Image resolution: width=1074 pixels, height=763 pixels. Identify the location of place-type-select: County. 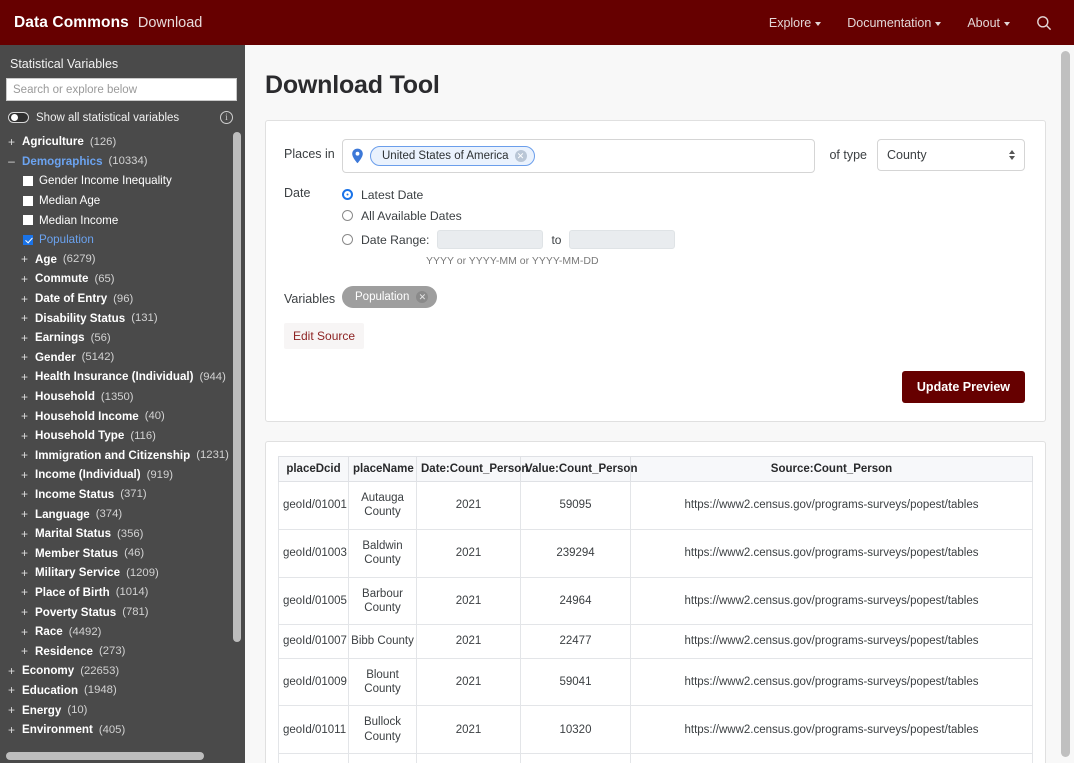
(951, 155).